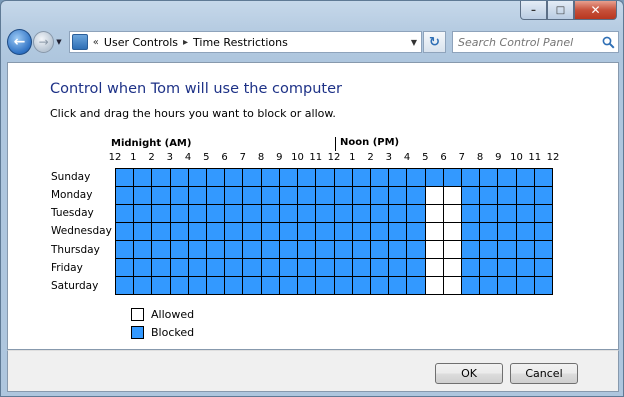 Image resolution: width=624 pixels, height=397 pixels. What do you see at coordinates (20, 42) in the screenshot?
I see `back-button: ←` at bounding box center [20, 42].